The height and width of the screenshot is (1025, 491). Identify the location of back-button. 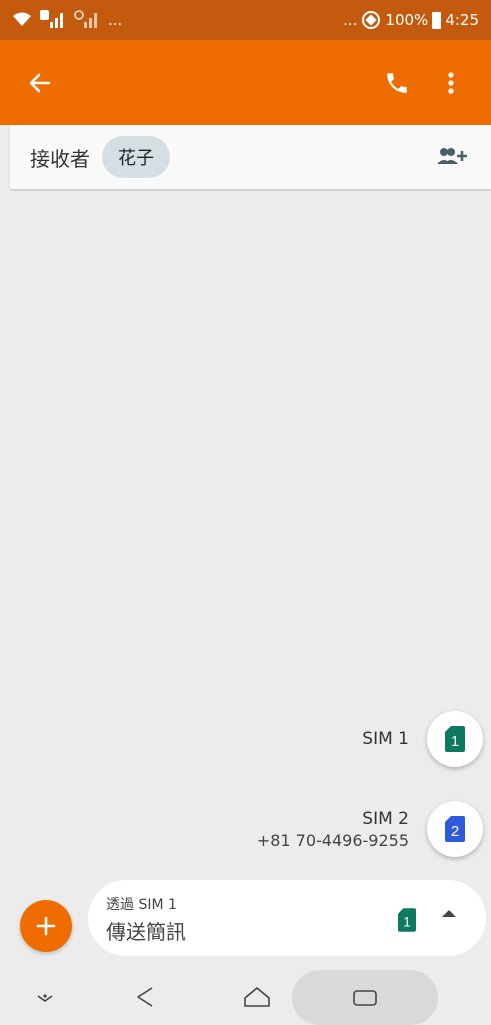
(40, 83).